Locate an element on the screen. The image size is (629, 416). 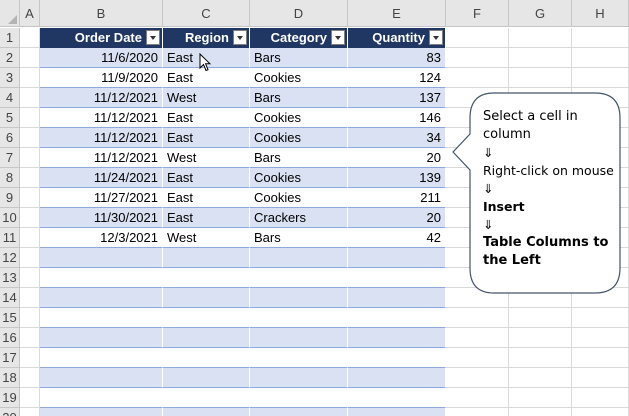
table-cell-date: 11/27/2021 is located at coordinates (101, 198).